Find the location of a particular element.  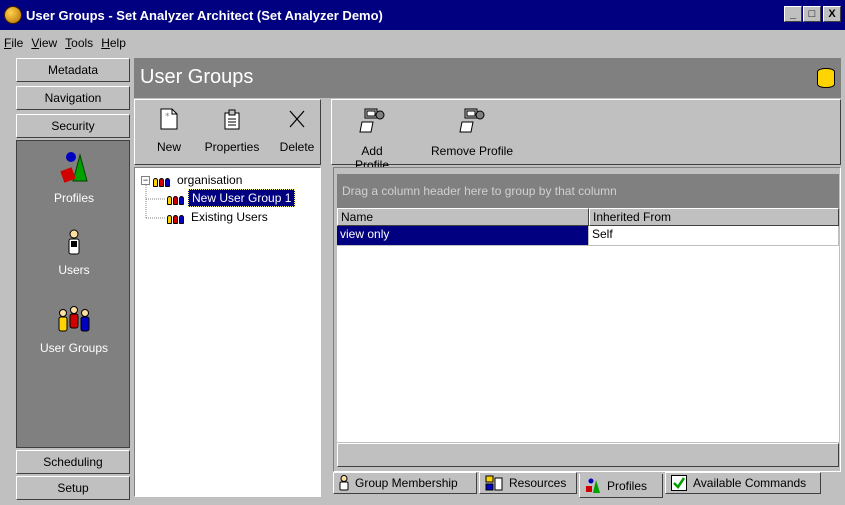

add-profile-button: Add Profile is located at coordinates (372, 138).